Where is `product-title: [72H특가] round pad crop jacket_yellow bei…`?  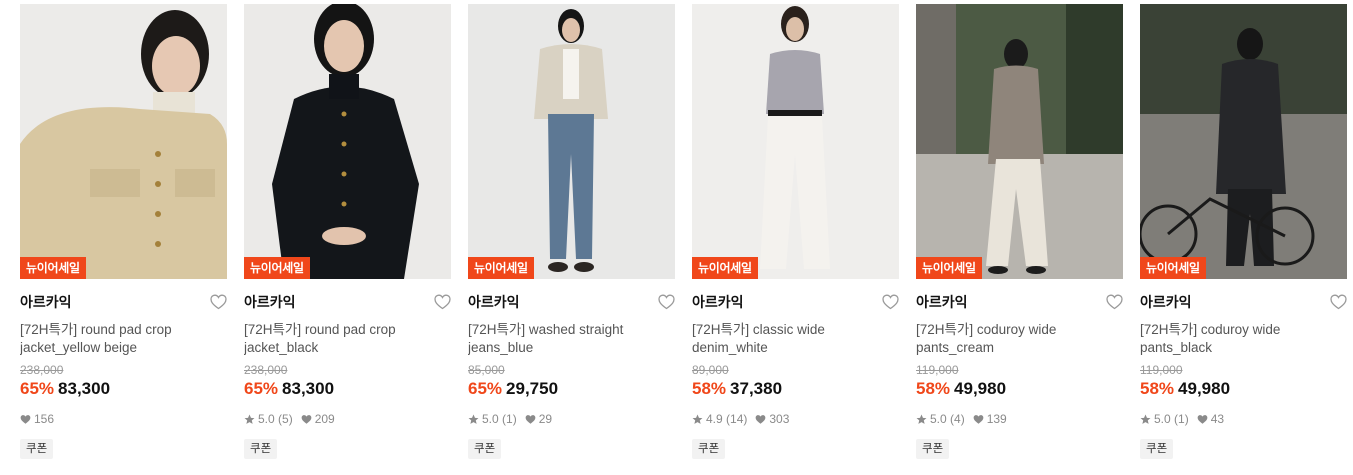 product-title: [72H특가] round pad crop jacket_yellow bei… is located at coordinates (123, 339).